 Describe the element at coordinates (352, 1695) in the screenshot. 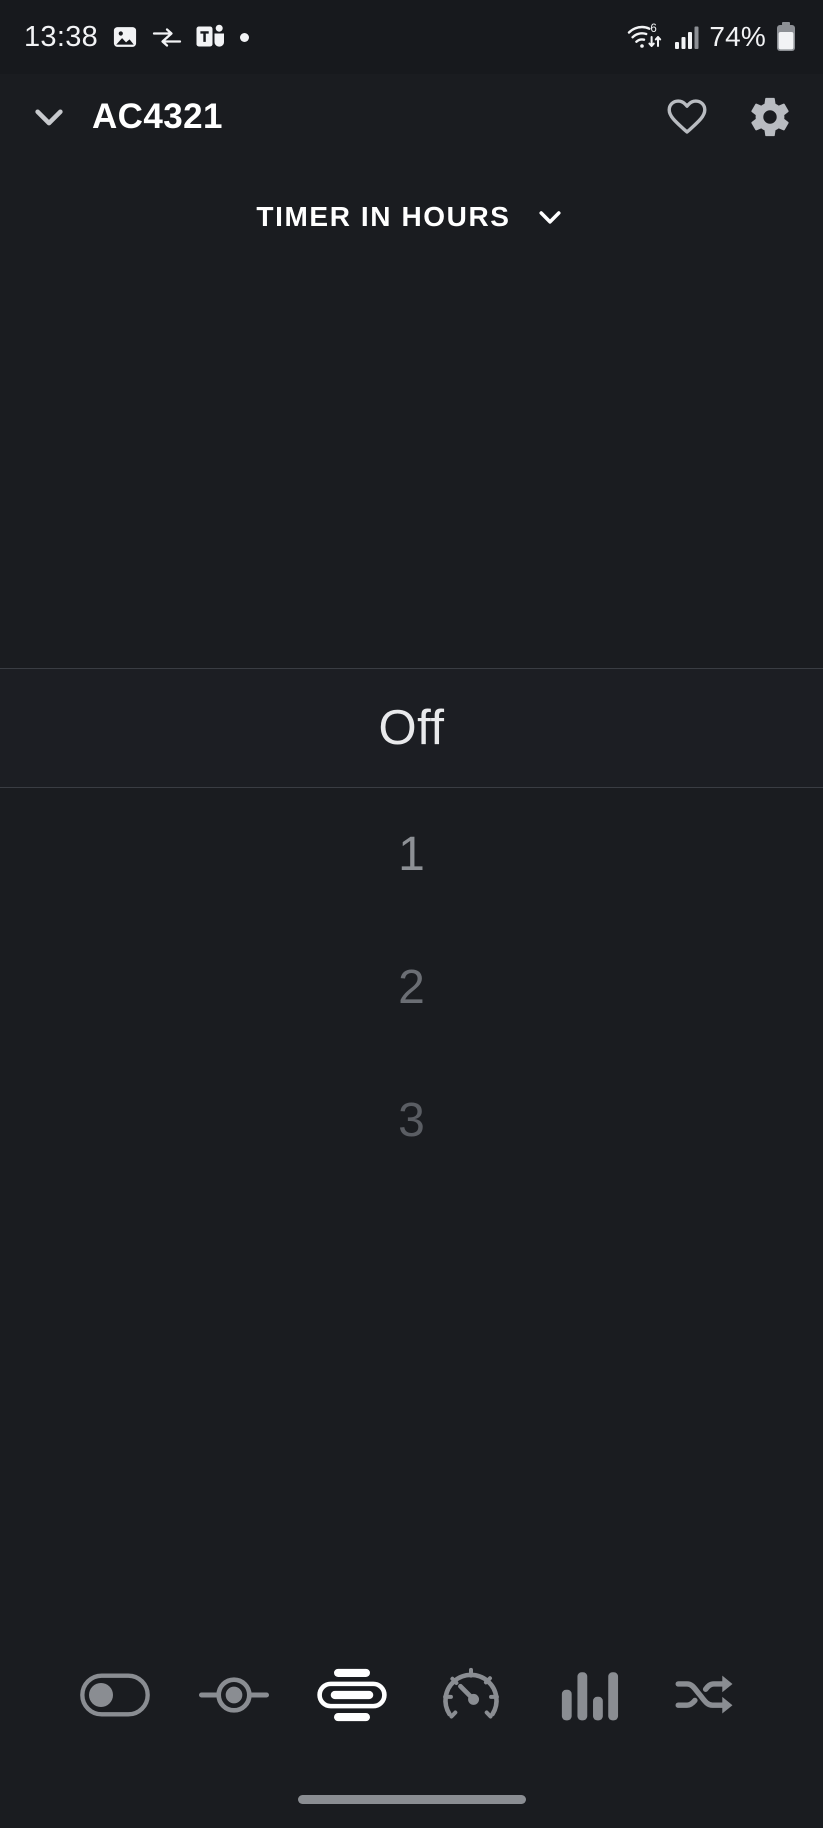

I see `airflow-icon` at that location.